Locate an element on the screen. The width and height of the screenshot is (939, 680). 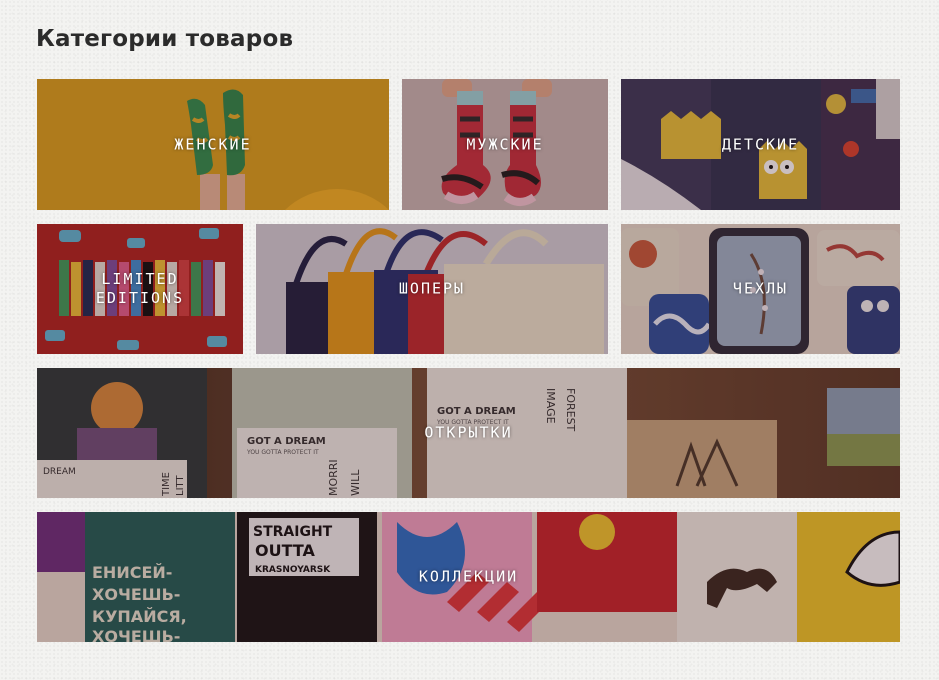
category-tile-kids: ДЕТСКИЕ is located at coordinates (760, 144).